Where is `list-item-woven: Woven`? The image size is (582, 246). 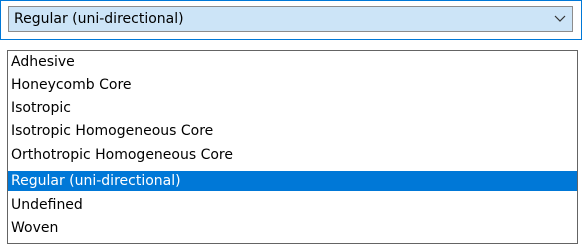 list-item-woven: Woven is located at coordinates (292, 228).